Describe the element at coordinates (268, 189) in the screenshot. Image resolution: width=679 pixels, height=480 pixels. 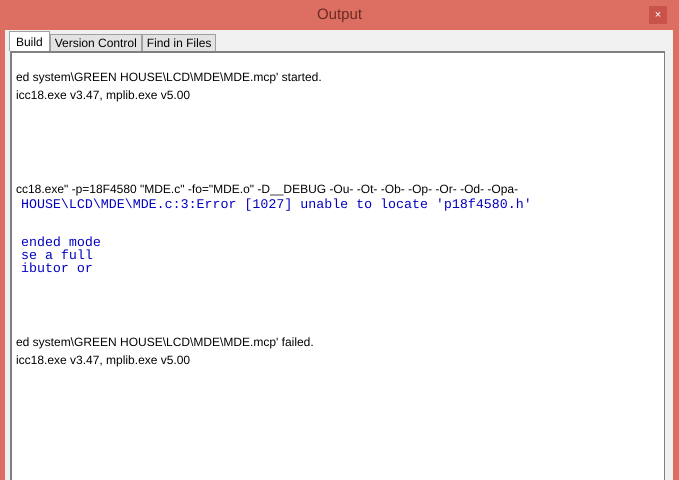
I see `build-message: cc18.exe" -p=18F4580 "MDE.c" -fo="MDE.o" -D__DEBUG -Ou- -Ot- -Ob- -Op- -Or- -Od- -Opa-` at that location.